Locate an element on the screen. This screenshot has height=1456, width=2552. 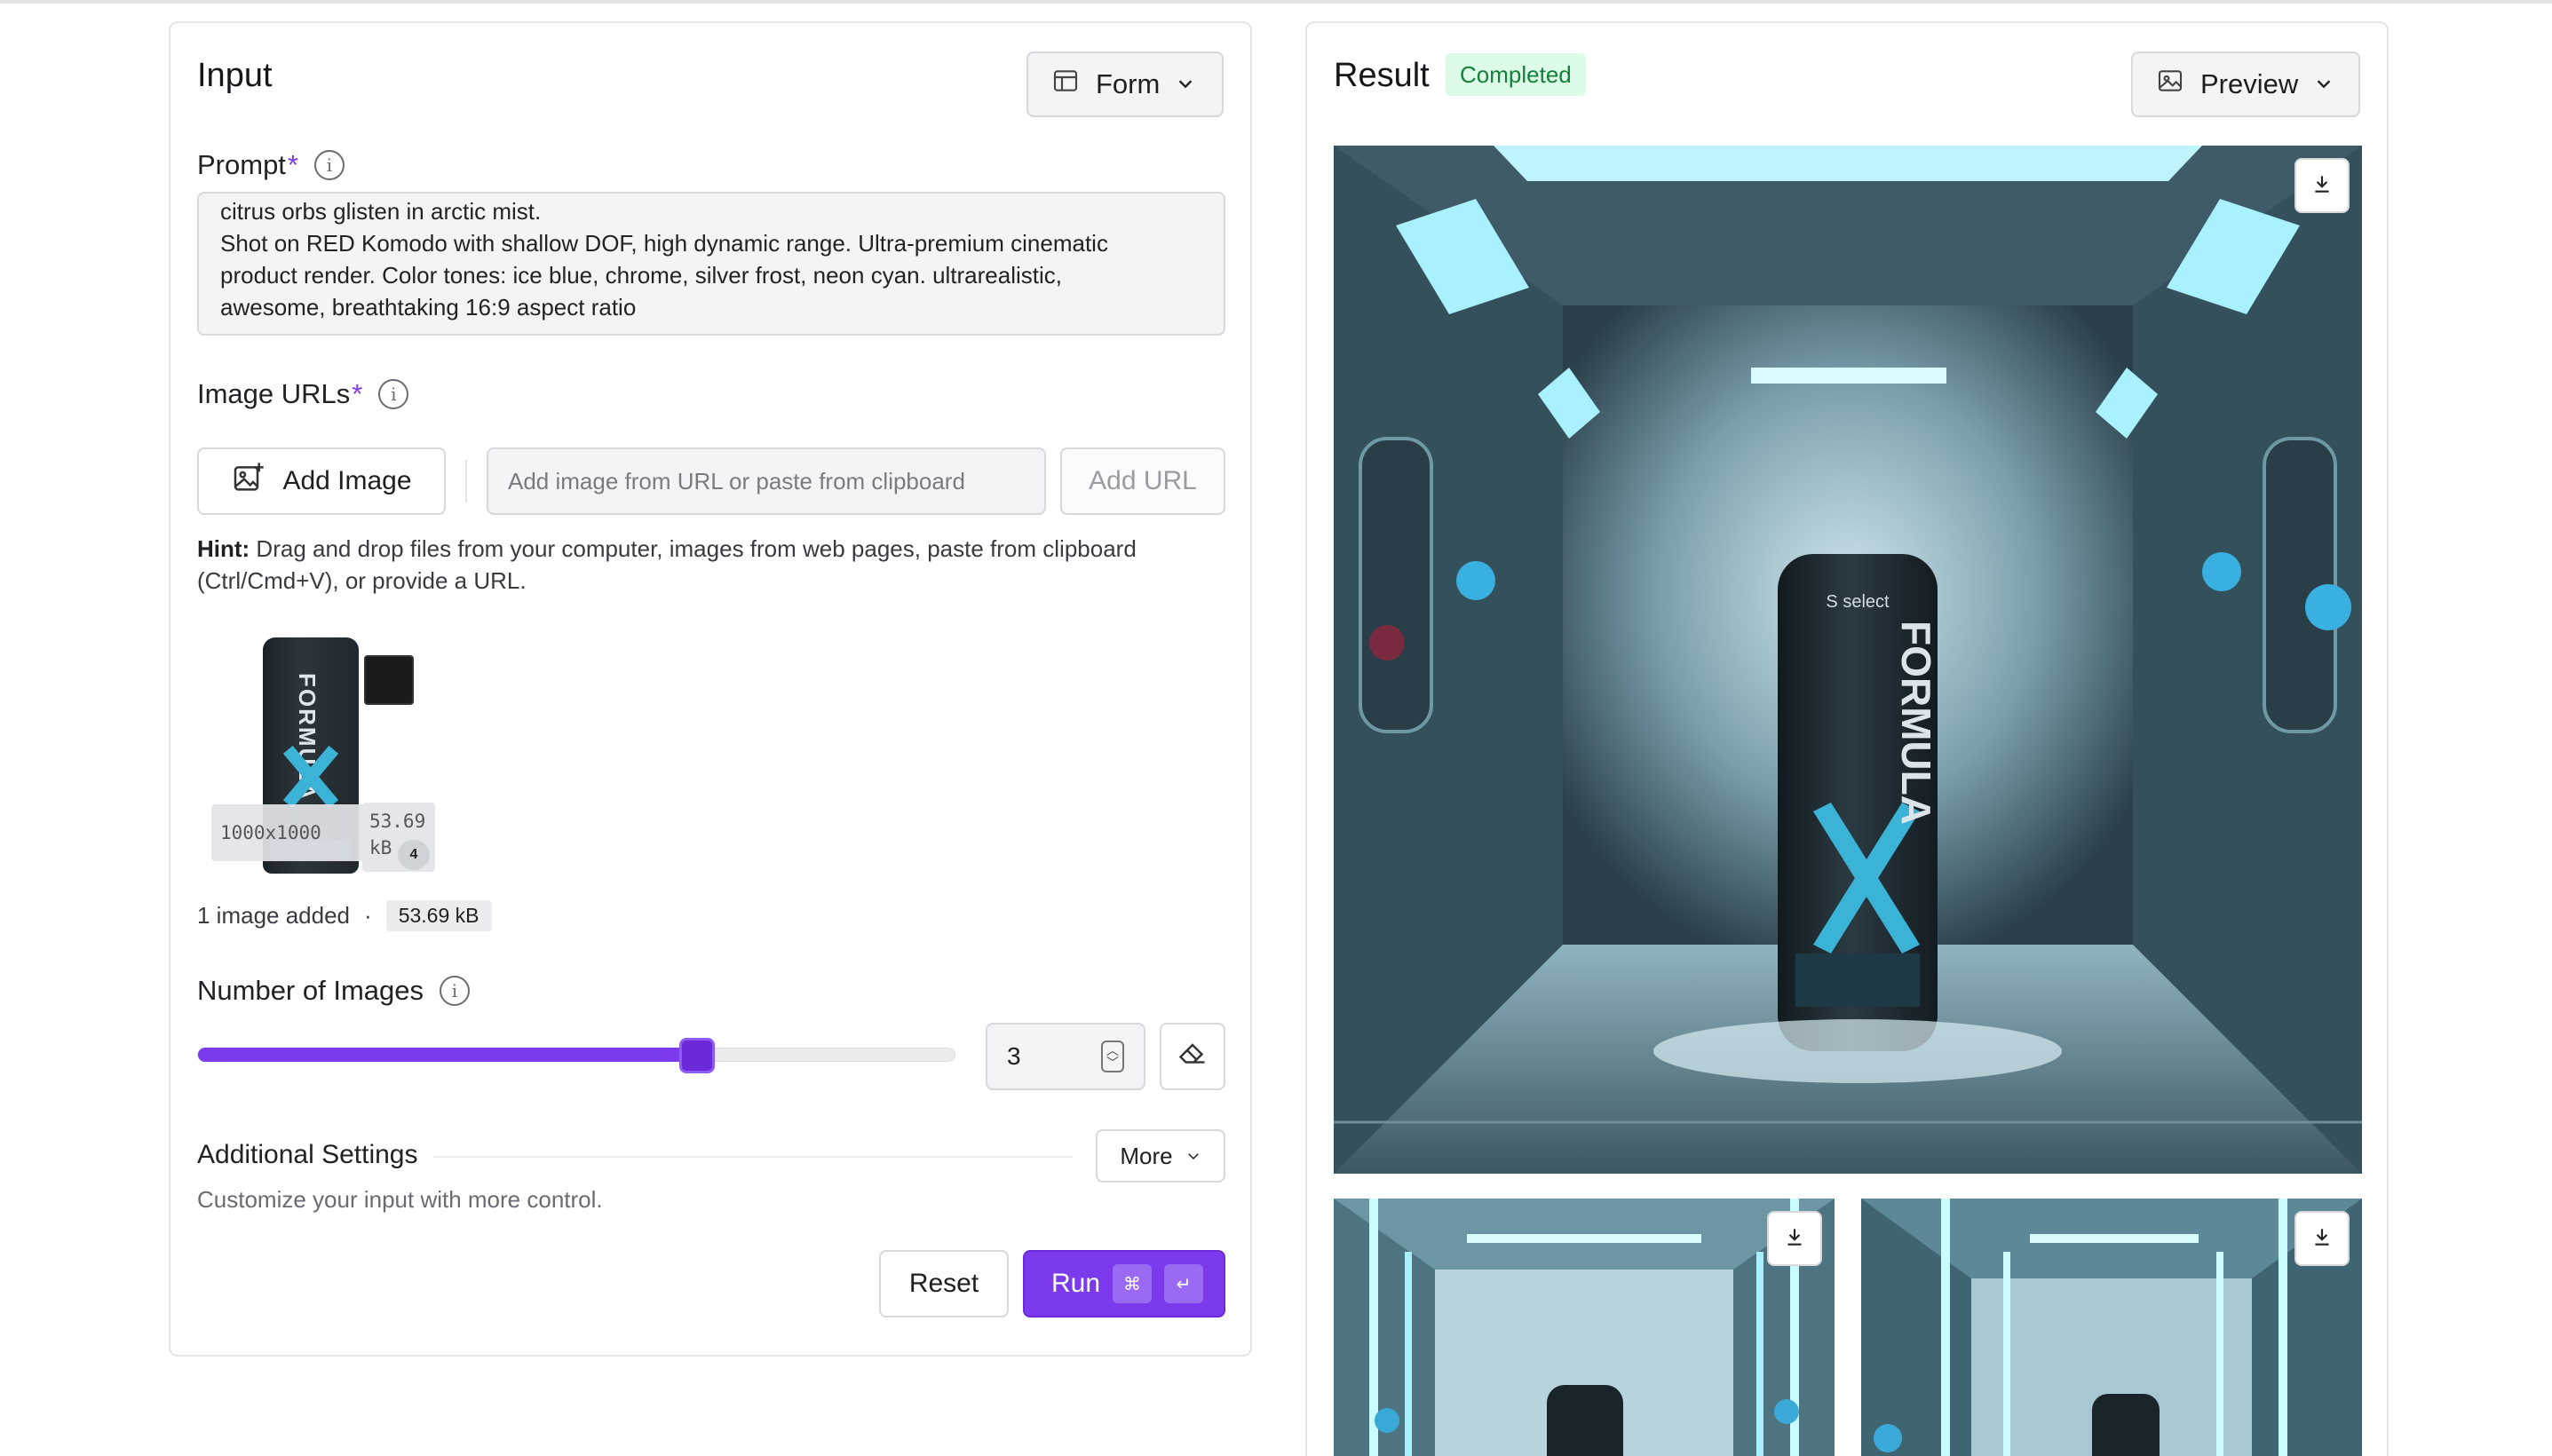
result-title: Result is located at coordinates (1382, 75).